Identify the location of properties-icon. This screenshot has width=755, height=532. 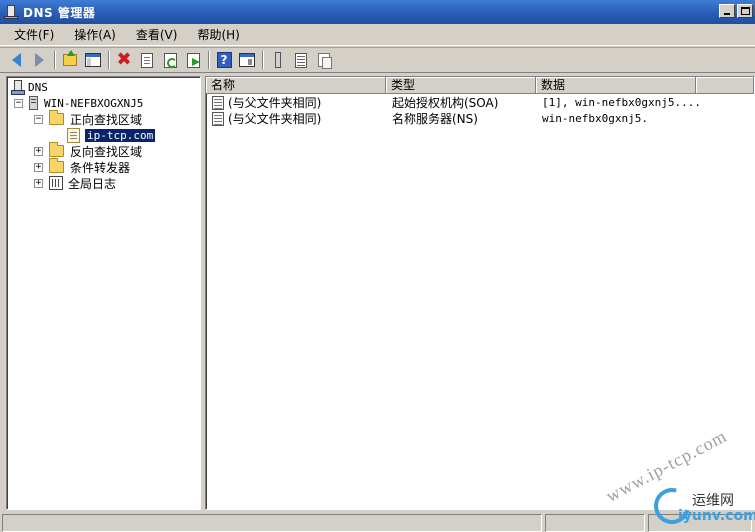
(147, 60).